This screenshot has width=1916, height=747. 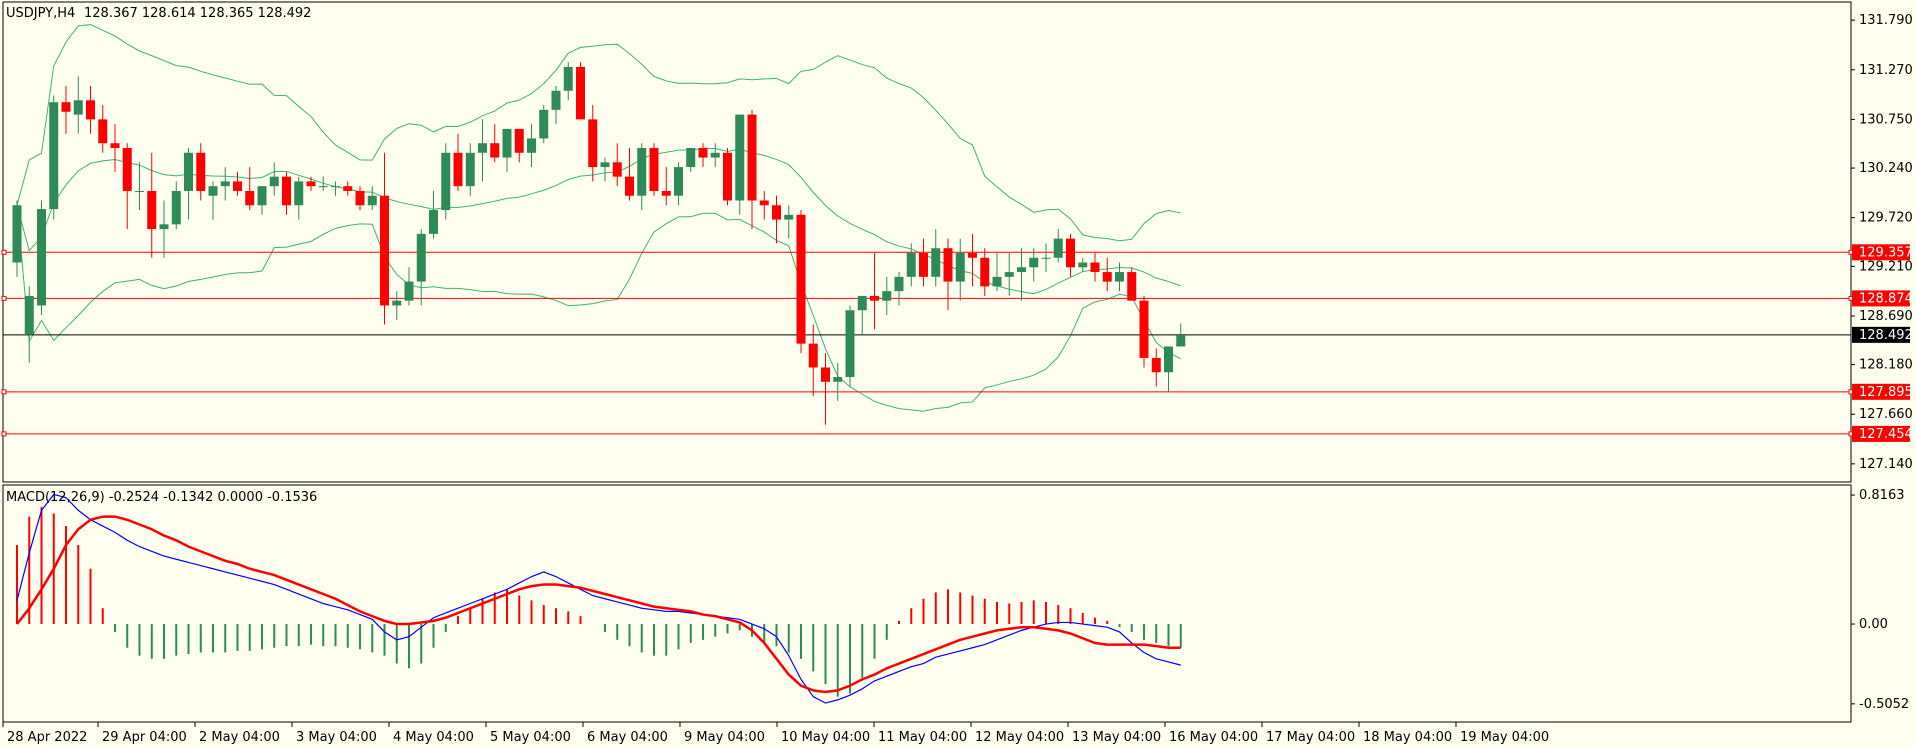 I want to click on price-tick-label: 129.210, so click(x=1886, y=266).